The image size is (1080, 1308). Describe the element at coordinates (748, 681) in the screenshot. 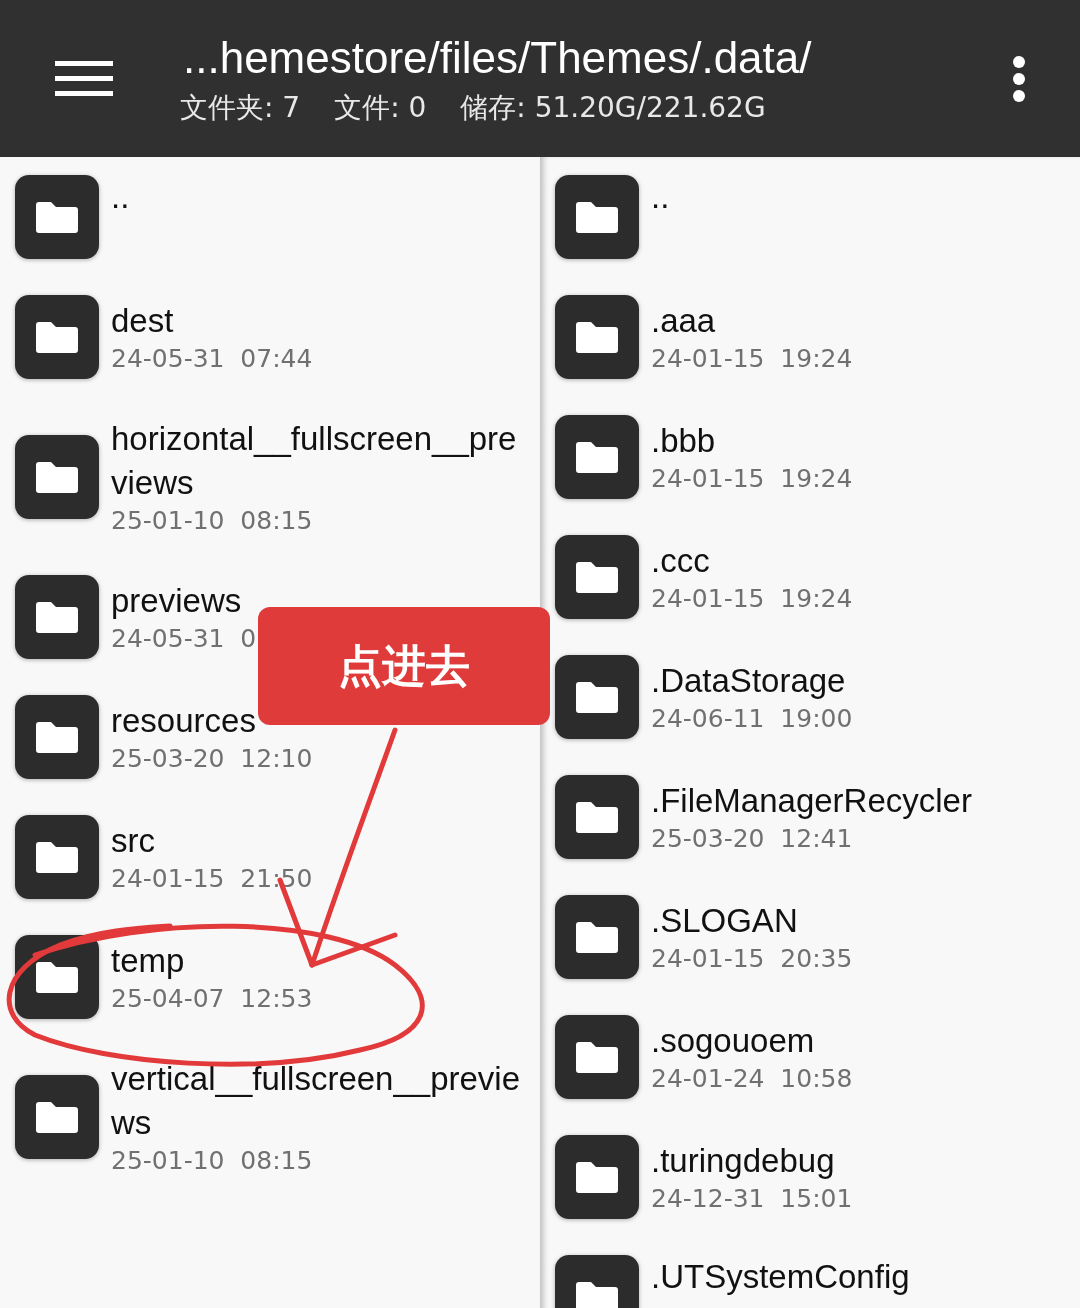

I see `folder-name: .DataStorage` at that location.